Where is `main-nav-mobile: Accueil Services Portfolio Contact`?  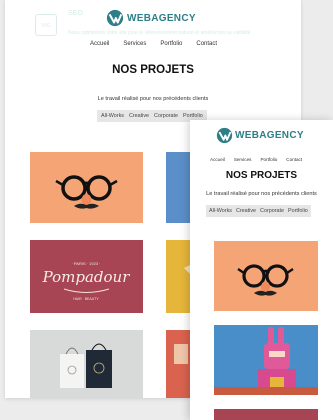 main-nav-mobile: Accueil Services Portfolio Contact is located at coordinates (256, 159).